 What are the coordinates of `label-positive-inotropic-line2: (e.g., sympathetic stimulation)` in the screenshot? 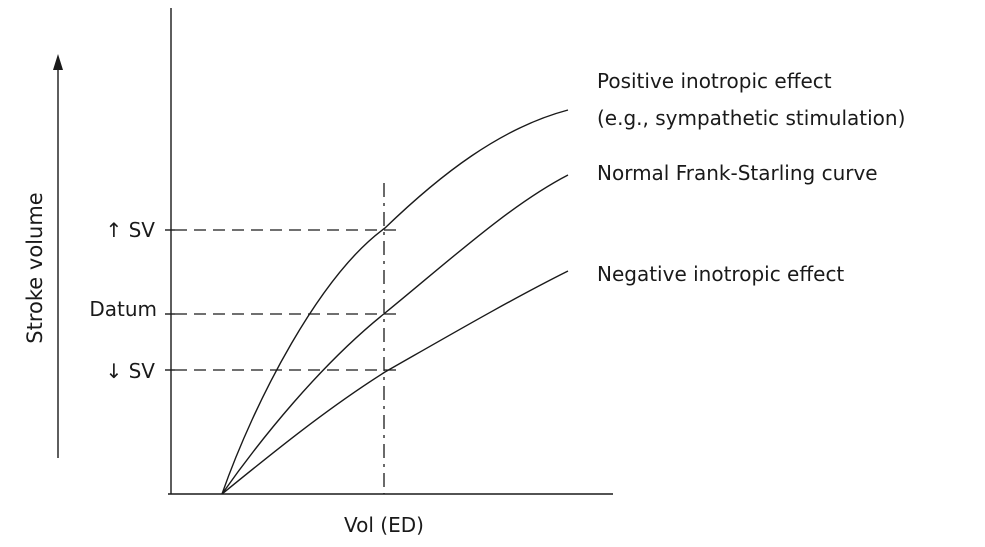 It's located at (751, 118).